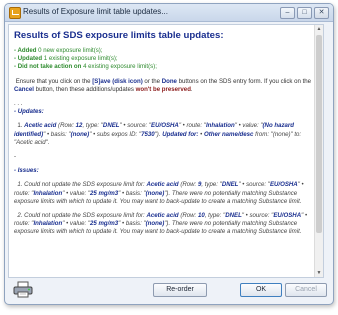  I want to click on ensure-done: Done, so click(169, 81).